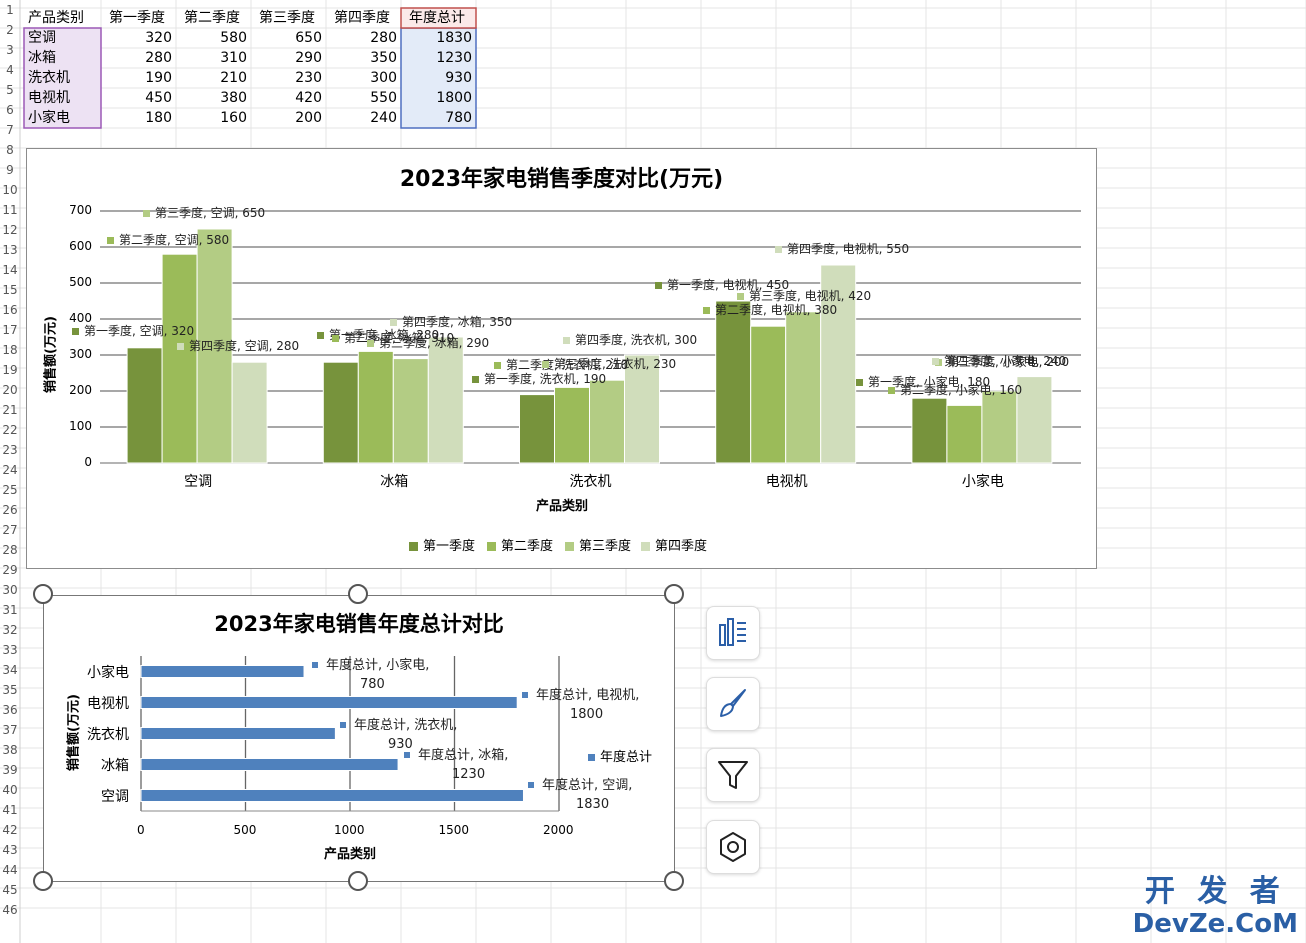  I want to click on row-number: 39, so click(10, 770).